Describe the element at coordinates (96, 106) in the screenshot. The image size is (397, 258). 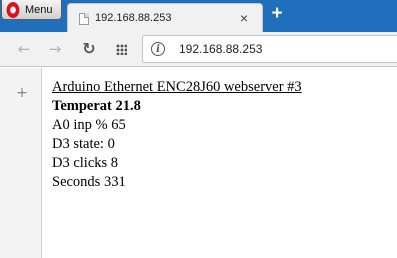
I see `temperature-line: Temperat 21.8` at that location.